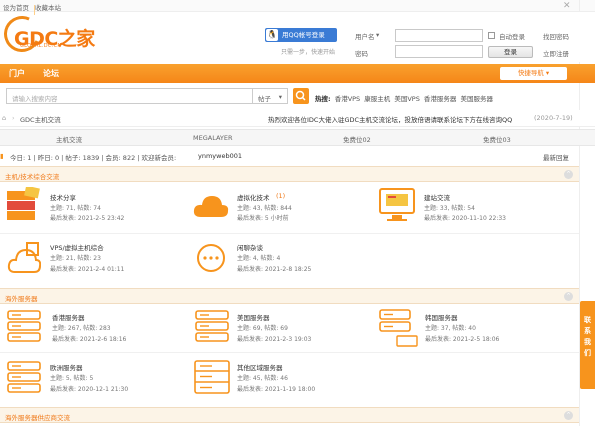  What do you see at coordinates (510, 52) in the screenshot?
I see `login-button: 登录` at bounding box center [510, 52].